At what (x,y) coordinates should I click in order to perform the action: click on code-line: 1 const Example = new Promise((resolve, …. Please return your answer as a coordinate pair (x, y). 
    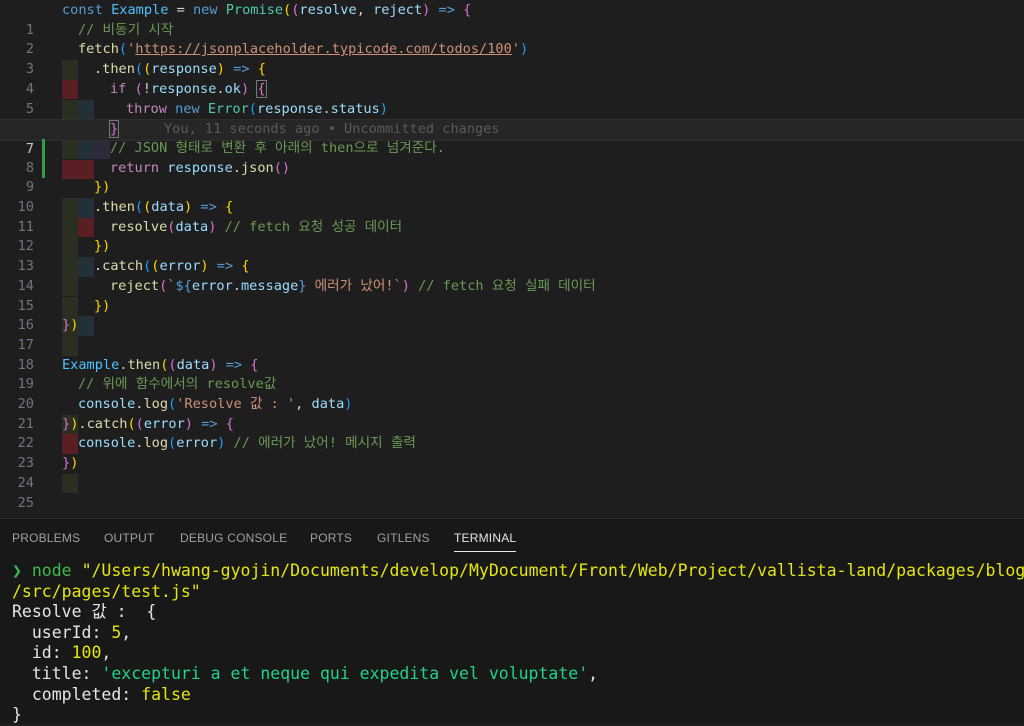
    Looking at the image, I should click on (512, 19).